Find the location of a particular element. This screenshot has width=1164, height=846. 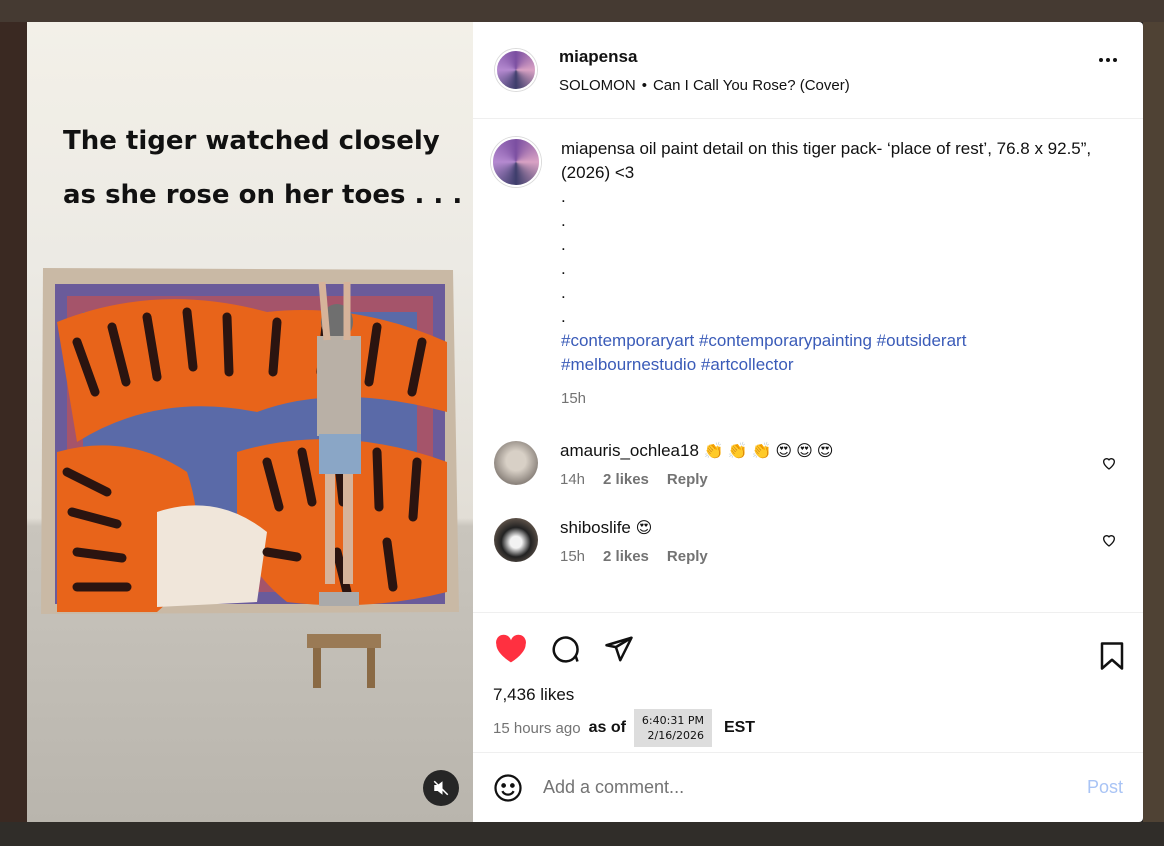

caption-username: miapensa is located at coordinates (598, 148).